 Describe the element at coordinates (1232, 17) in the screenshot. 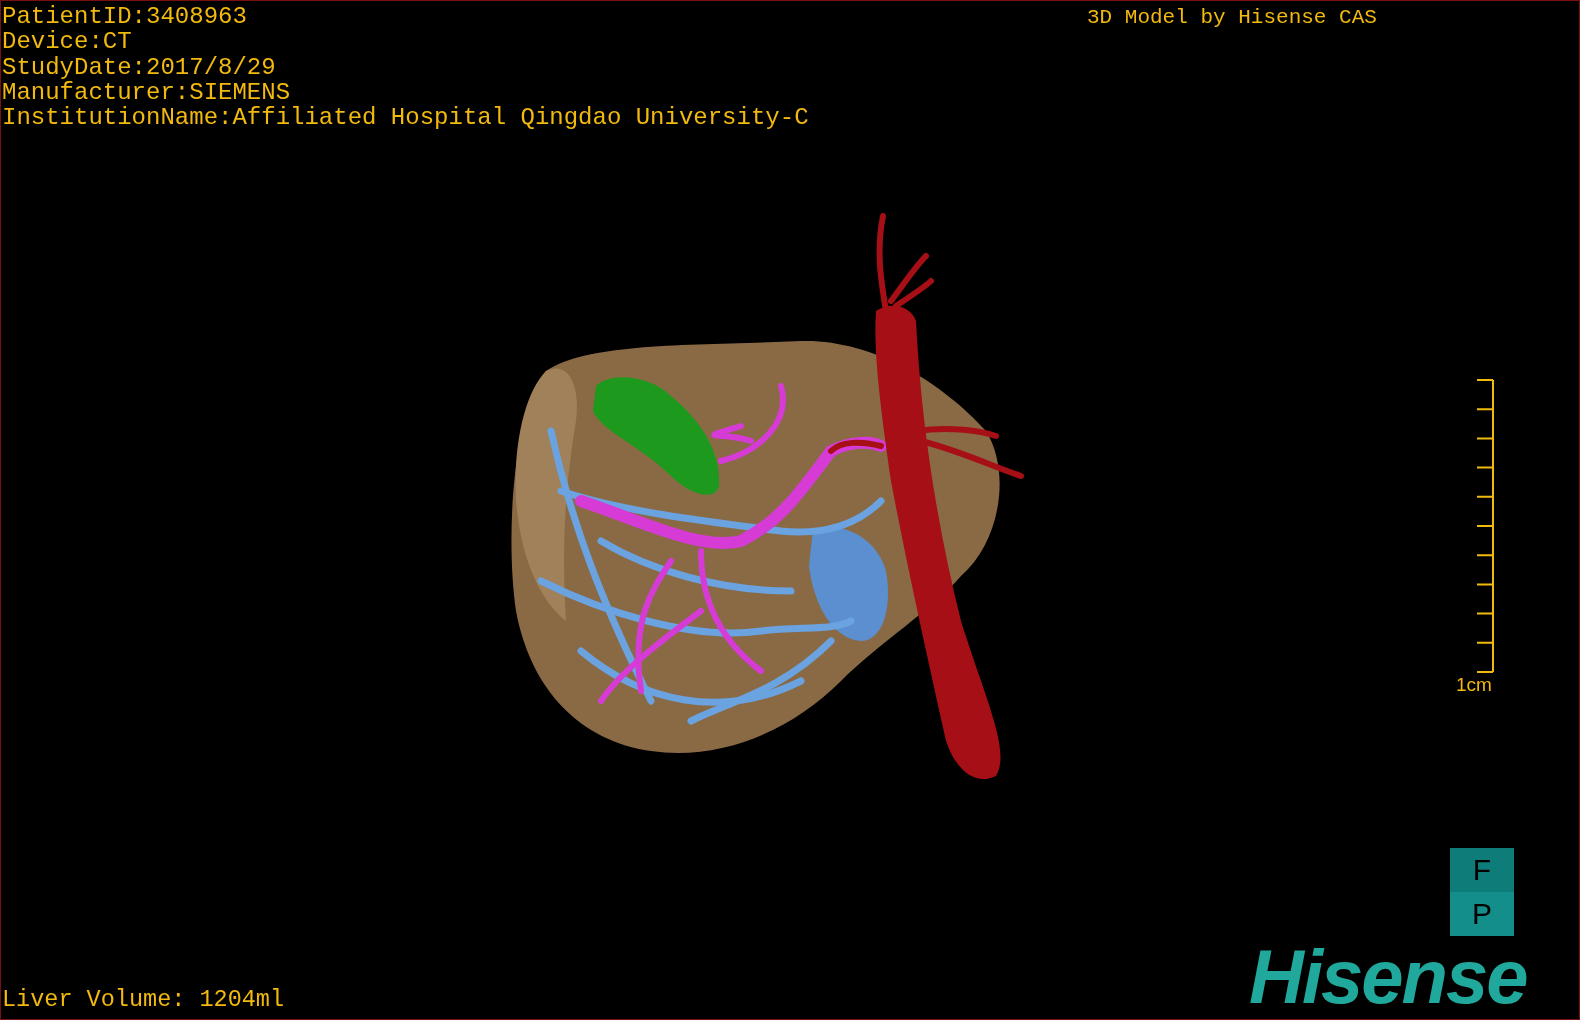

I see `model-title: 3D Model by Hisense CAS` at that location.